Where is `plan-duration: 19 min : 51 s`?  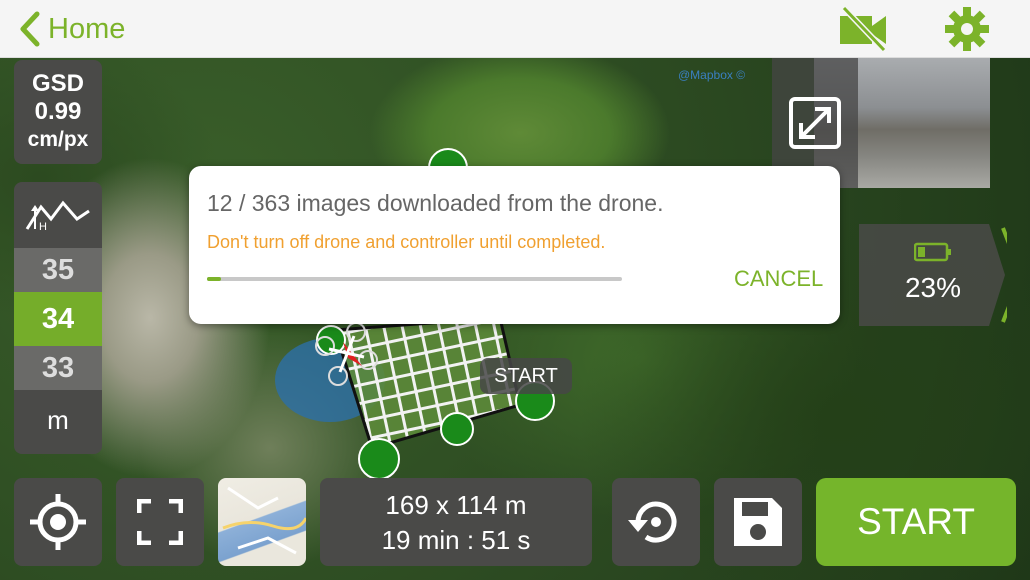
plan-duration: 19 min : 51 s is located at coordinates (456, 540).